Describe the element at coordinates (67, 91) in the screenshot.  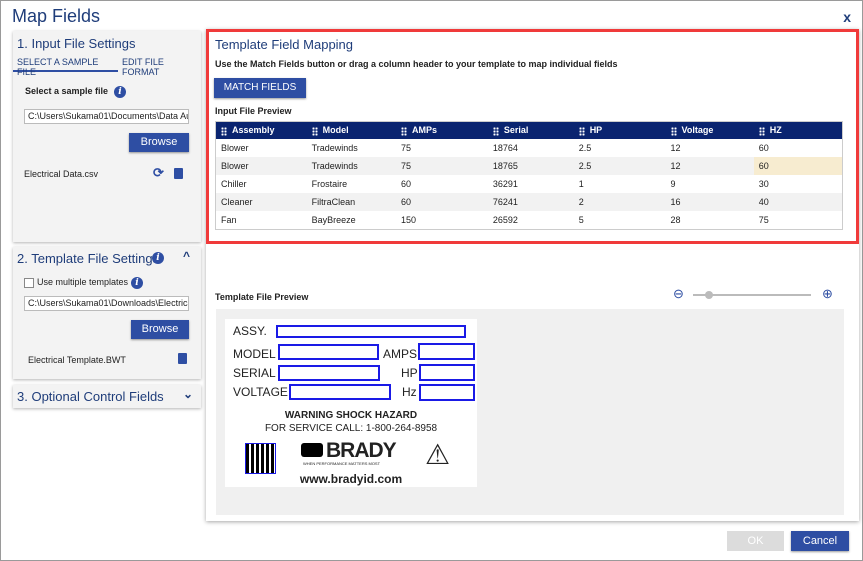
I see `select-sample-label: Select a sample file` at that location.